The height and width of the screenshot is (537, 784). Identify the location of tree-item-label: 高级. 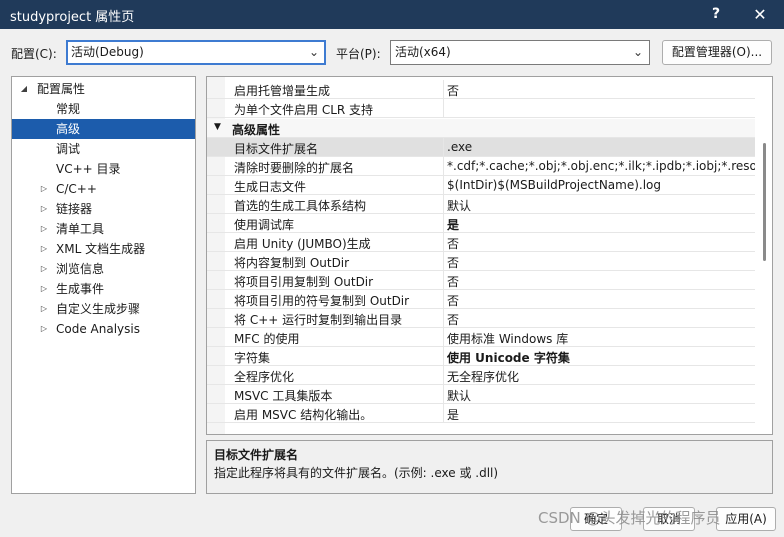
(68, 129).